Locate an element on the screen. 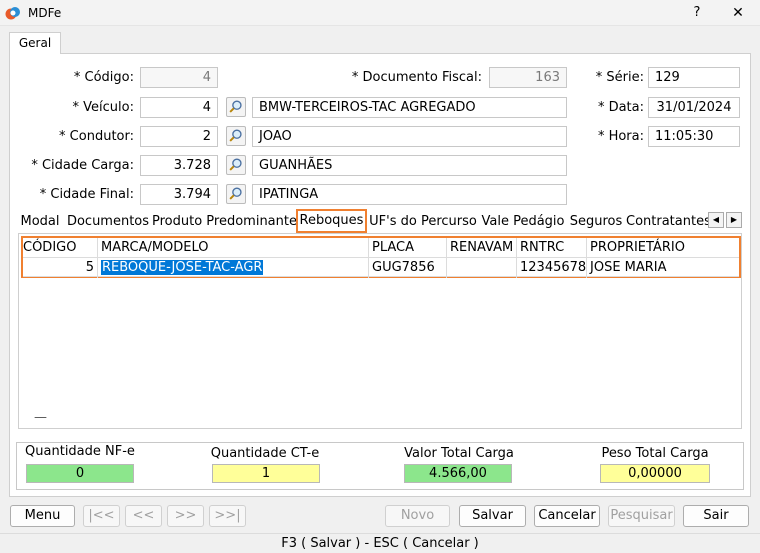  tab-reboques: Reboques is located at coordinates (331, 221).